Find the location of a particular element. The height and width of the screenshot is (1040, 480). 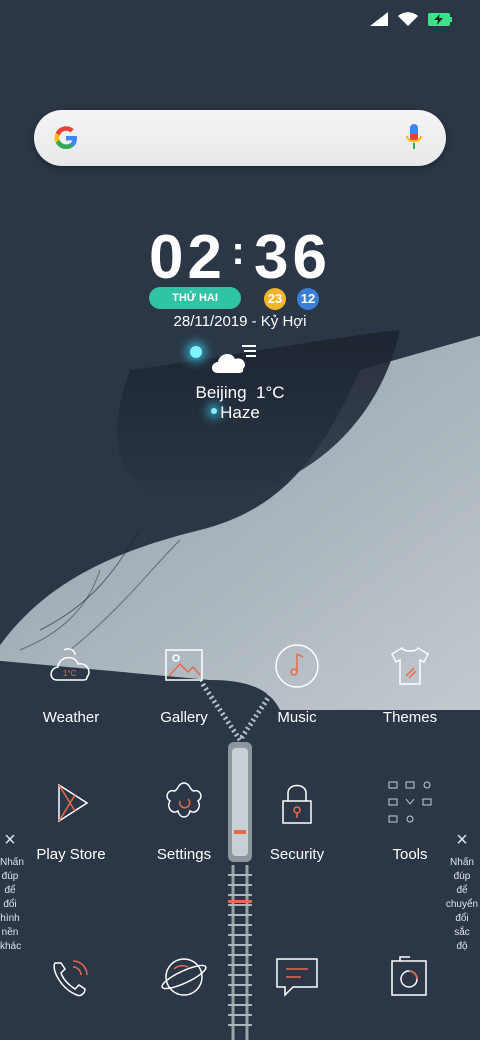

tshirt-icon is located at coordinates (410, 665).